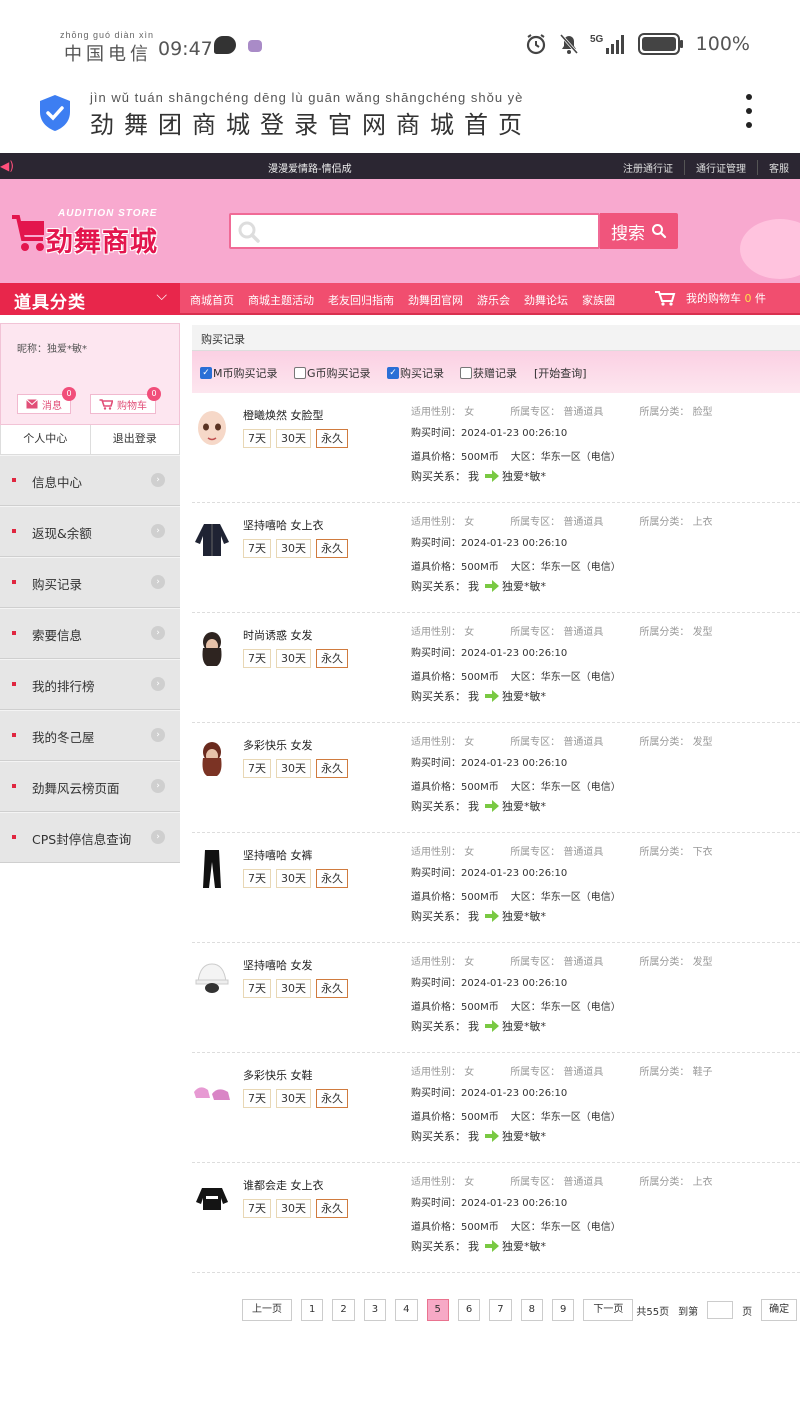 Image resolution: width=800 pixels, height=1405 pixels. Describe the element at coordinates (749, 114) in the screenshot. I see `more-menu-icon` at that location.